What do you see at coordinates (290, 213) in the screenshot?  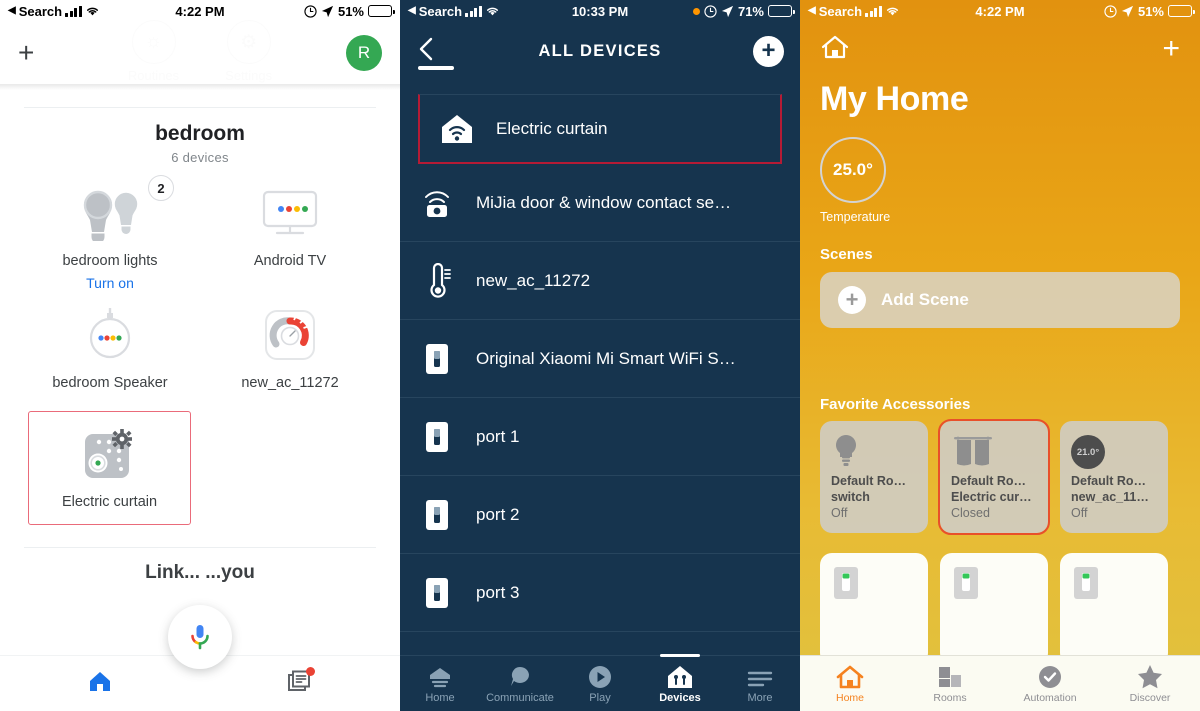 I see `tv-icon` at bounding box center [290, 213].